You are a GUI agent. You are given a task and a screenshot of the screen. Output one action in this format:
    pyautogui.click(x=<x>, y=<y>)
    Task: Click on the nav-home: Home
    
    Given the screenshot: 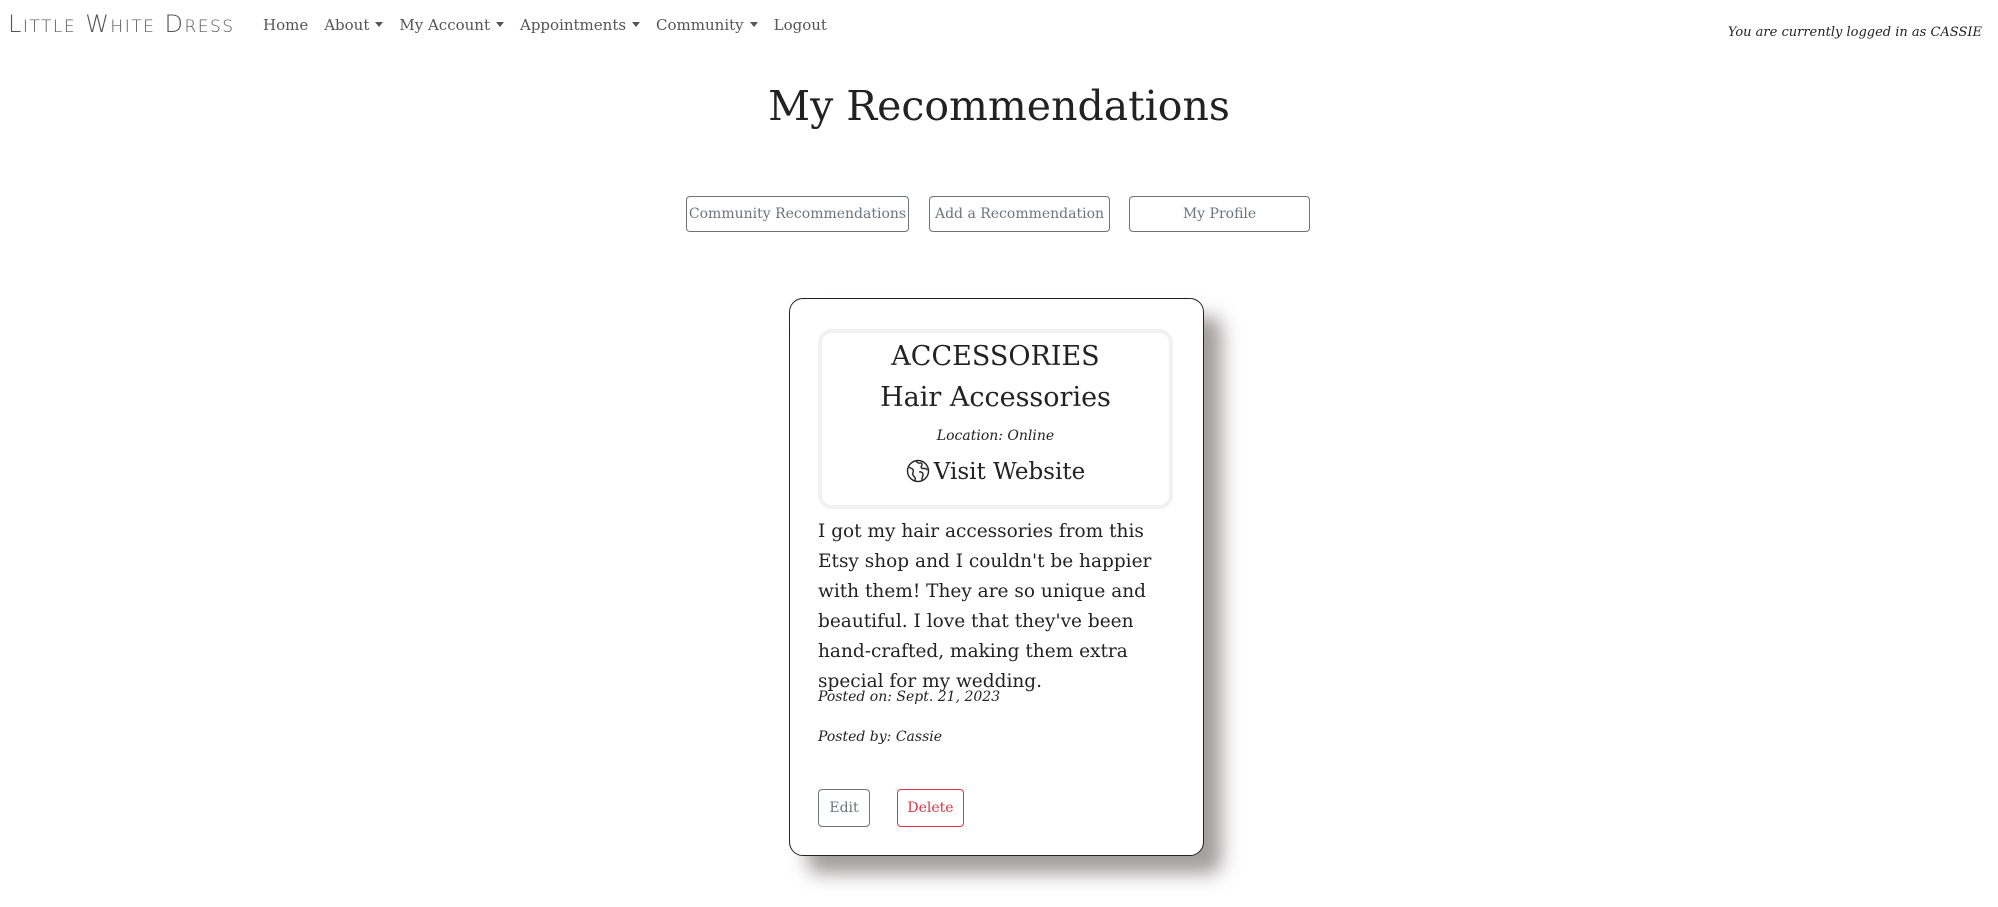 What is the action you would take?
    pyautogui.click(x=285, y=25)
    